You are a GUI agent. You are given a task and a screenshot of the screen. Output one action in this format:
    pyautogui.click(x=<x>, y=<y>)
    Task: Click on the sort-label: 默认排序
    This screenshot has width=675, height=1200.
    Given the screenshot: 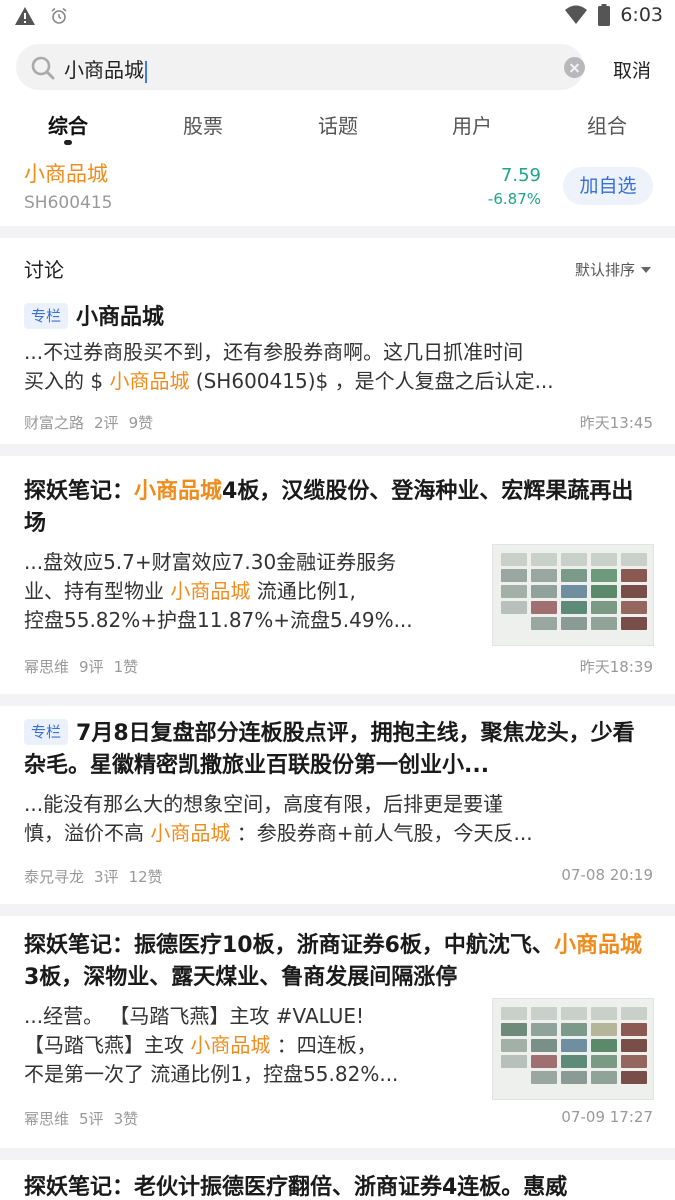 What is the action you would take?
    pyautogui.click(x=604, y=270)
    